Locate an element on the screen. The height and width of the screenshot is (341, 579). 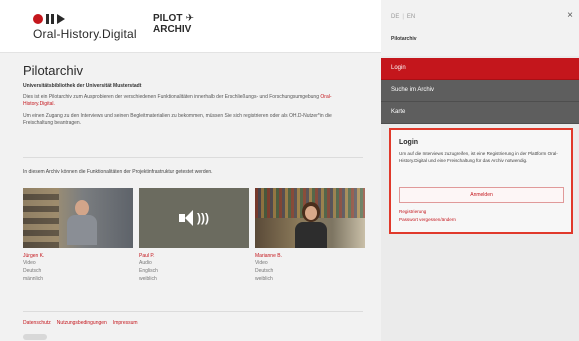
menu-item-login: Login is located at coordinates (480, 69).